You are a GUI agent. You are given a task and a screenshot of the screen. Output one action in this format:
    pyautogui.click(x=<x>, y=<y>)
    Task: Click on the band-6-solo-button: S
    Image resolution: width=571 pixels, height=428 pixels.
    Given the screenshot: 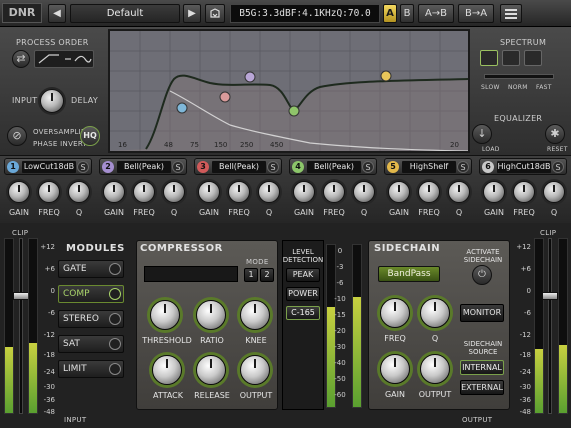 What is the action you would take?
    pyautogui.click(x=558, y=167)
    